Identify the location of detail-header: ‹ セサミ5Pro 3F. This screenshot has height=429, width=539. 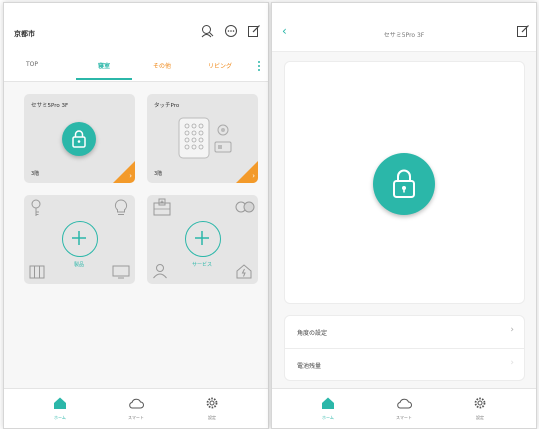
(404, 27).